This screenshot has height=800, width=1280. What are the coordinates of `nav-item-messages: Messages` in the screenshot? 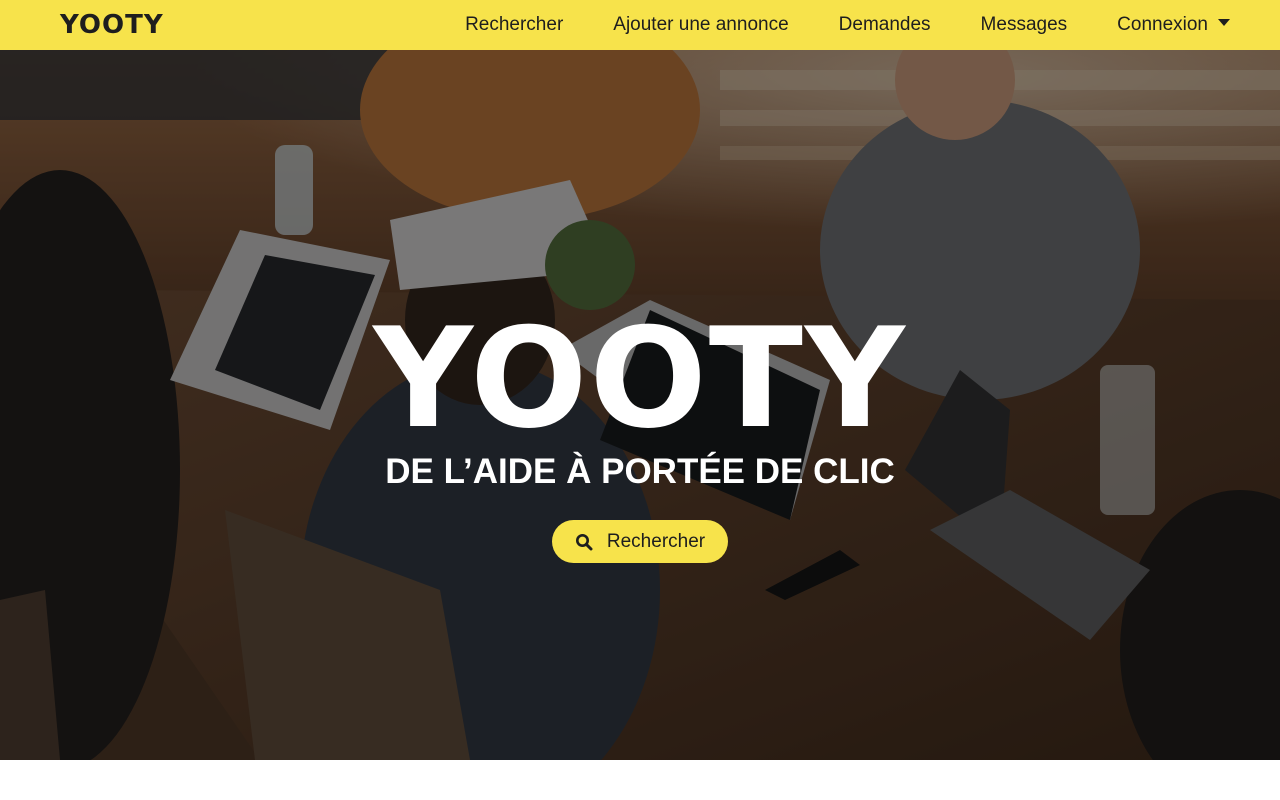 It's located at (1024, 25).